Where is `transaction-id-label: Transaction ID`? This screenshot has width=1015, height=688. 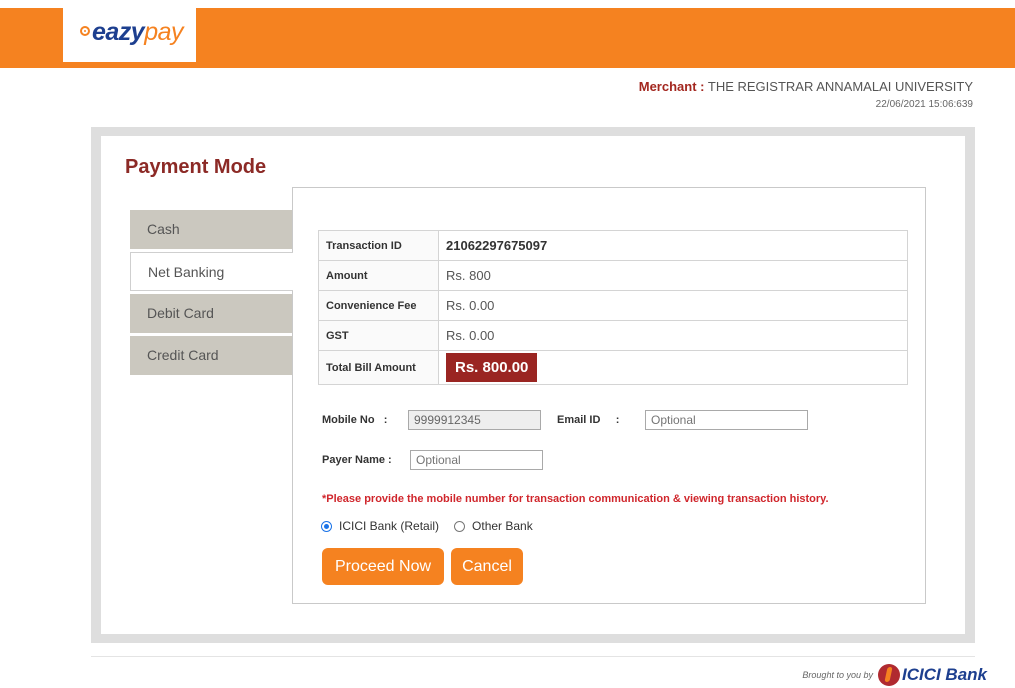 transaction-id-label: Transaction ID is located at coordinates (378, 245).